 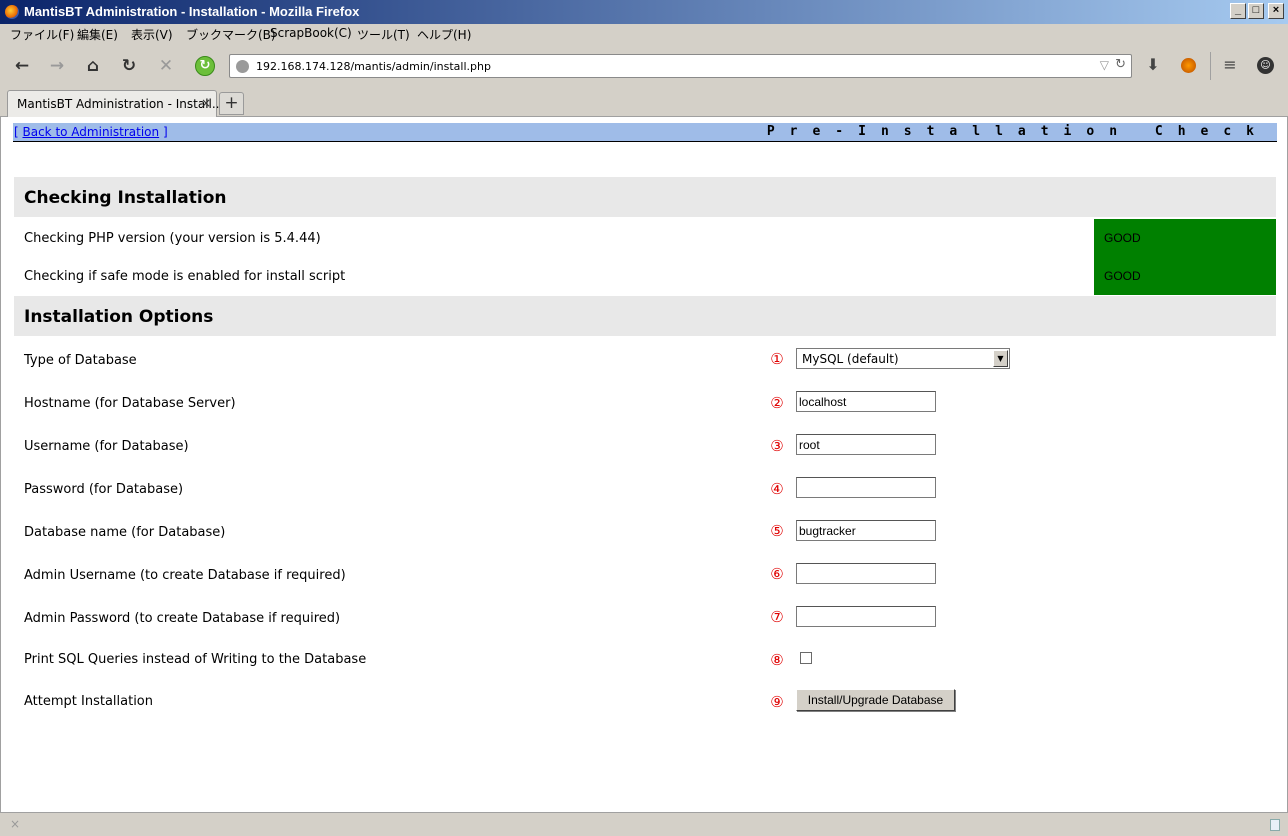 I want to click on menu-edit: 編集(E), so click(x=97, y=34).